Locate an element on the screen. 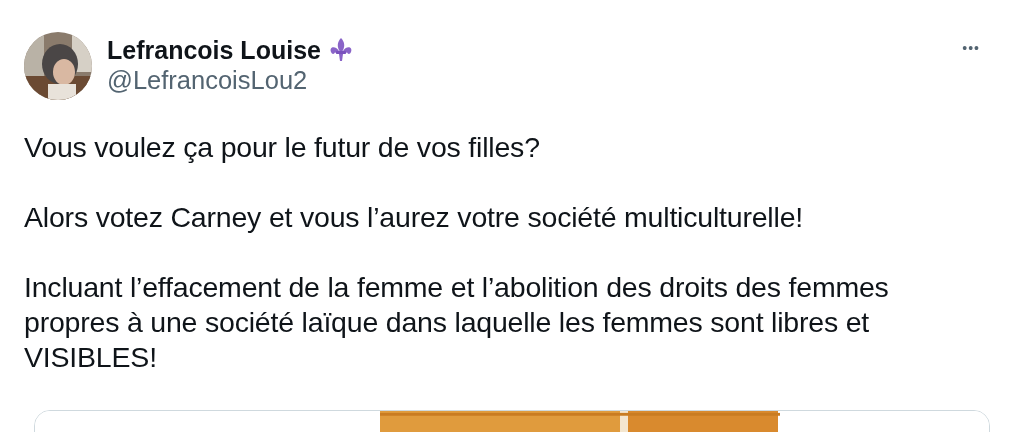 The height and width of the screenshot is (432, 1020). more-options-button: ••• is located at coordinates (971, 48).